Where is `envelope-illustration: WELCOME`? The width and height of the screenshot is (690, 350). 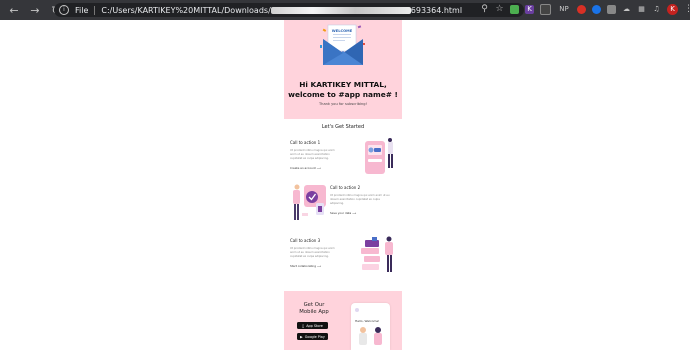
envelope-illustration: WELCOME is located at coordinates (342, 44).